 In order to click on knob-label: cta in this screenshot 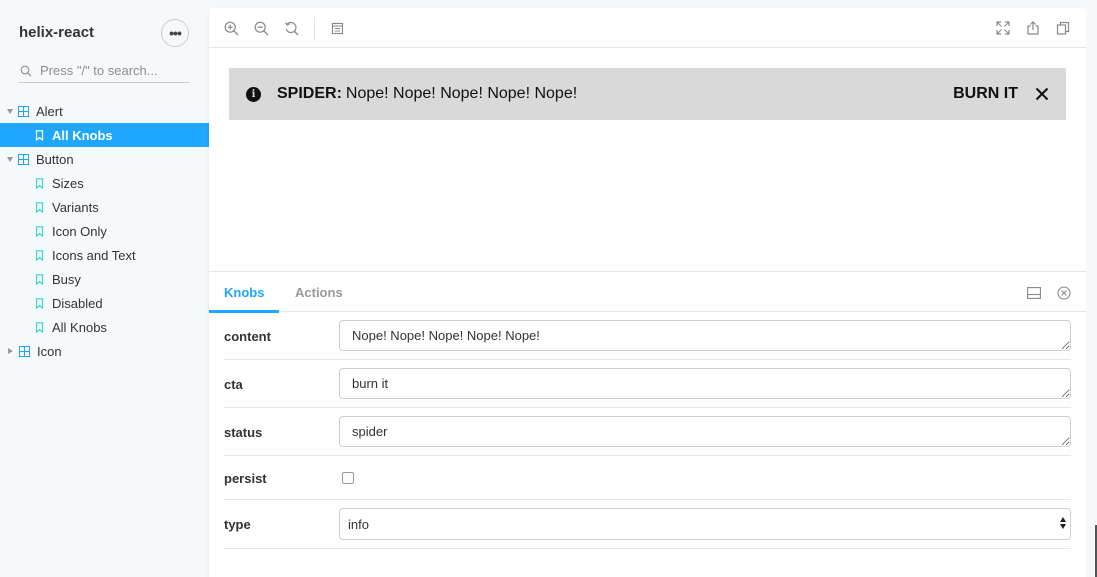, I will do `click(233, 384)`.